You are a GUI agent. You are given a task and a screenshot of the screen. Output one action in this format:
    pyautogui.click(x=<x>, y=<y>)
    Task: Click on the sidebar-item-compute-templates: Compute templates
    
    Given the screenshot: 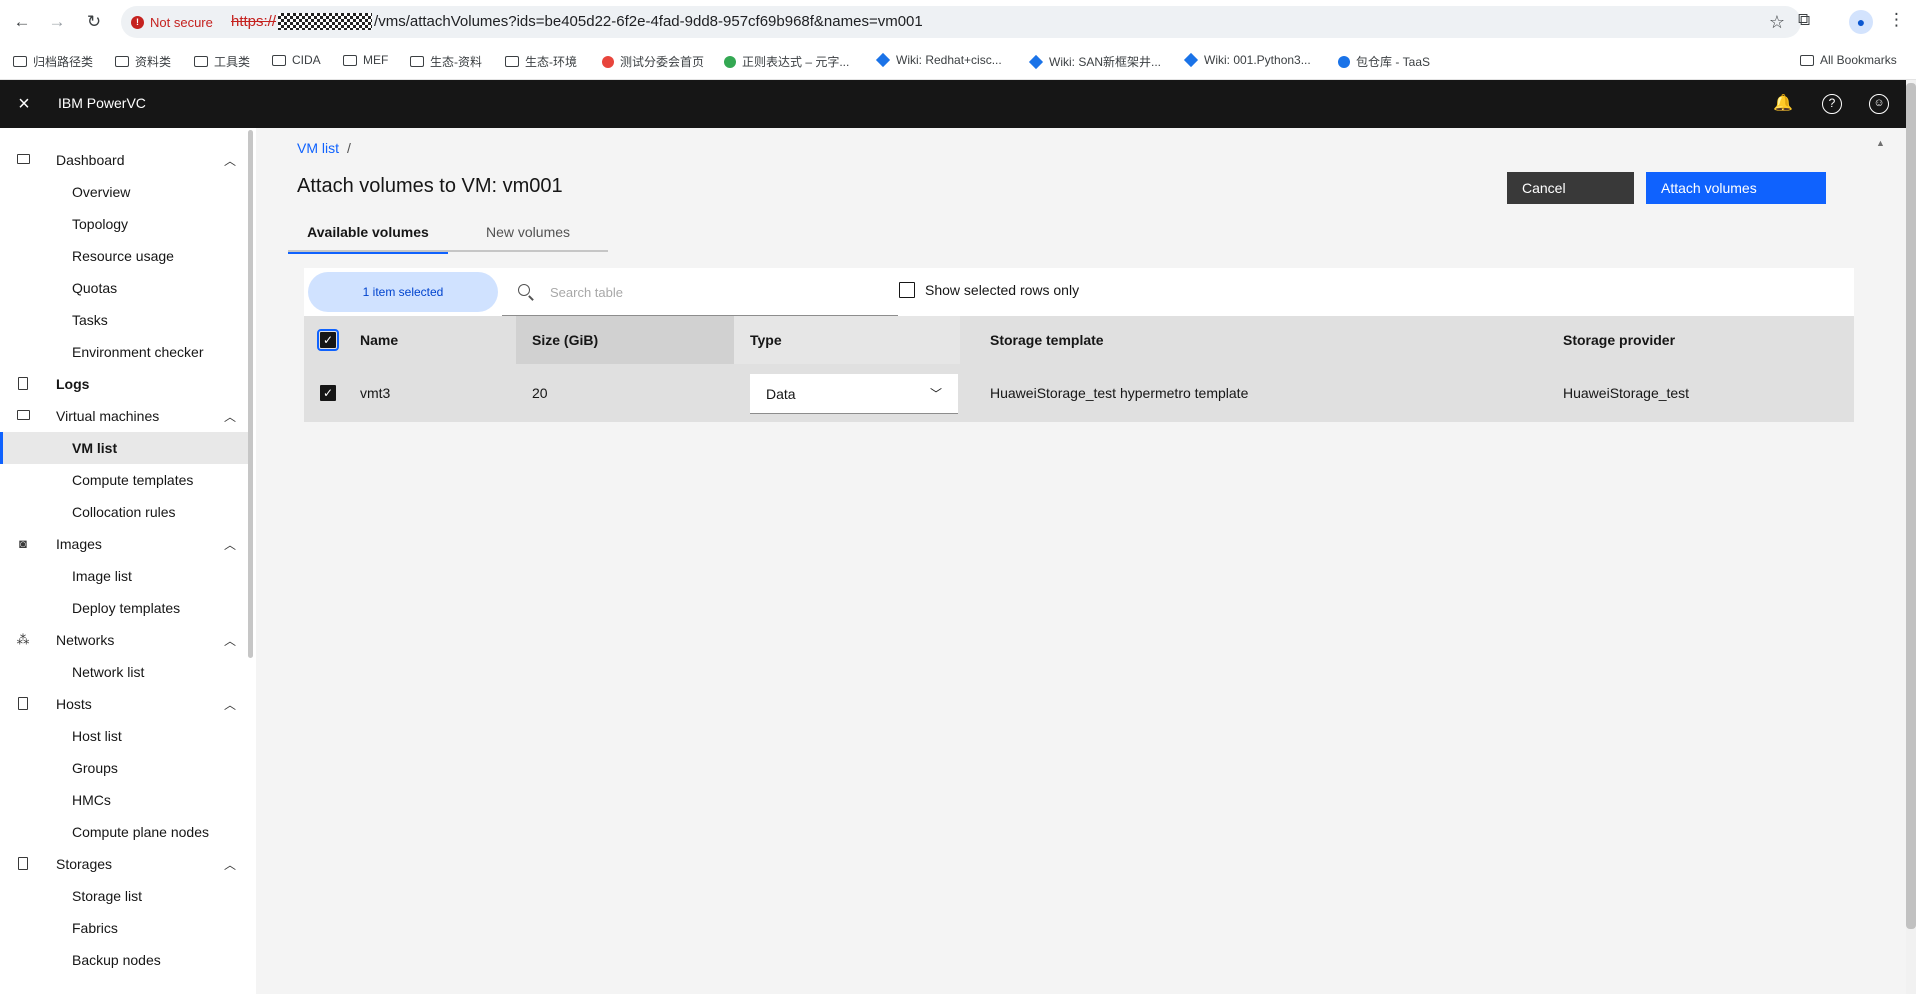 What is the action you would take?
    pyautogui.click(x=124, y=480)
    